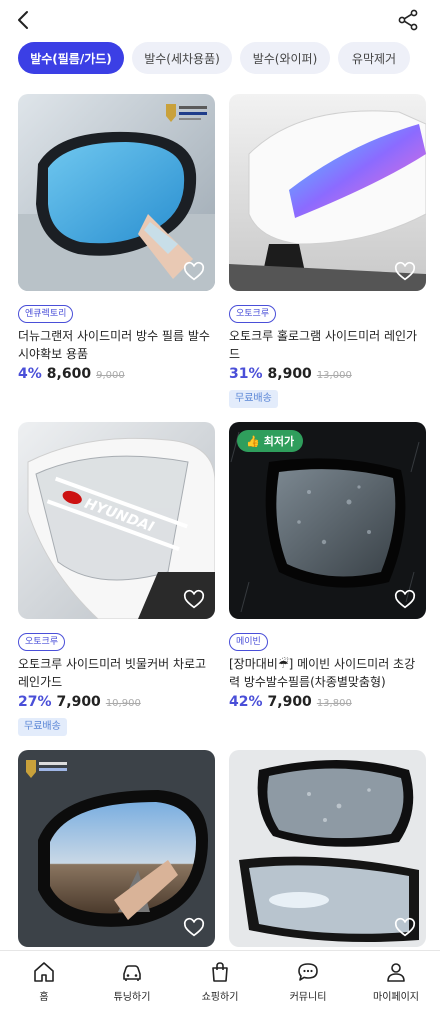 This screenshot has width=440, height=1009. I want to click on bottom-navigation: 홈 튜닝하기 쇼핑하기 커뮤니티 마이페이지, so click(220, 979).